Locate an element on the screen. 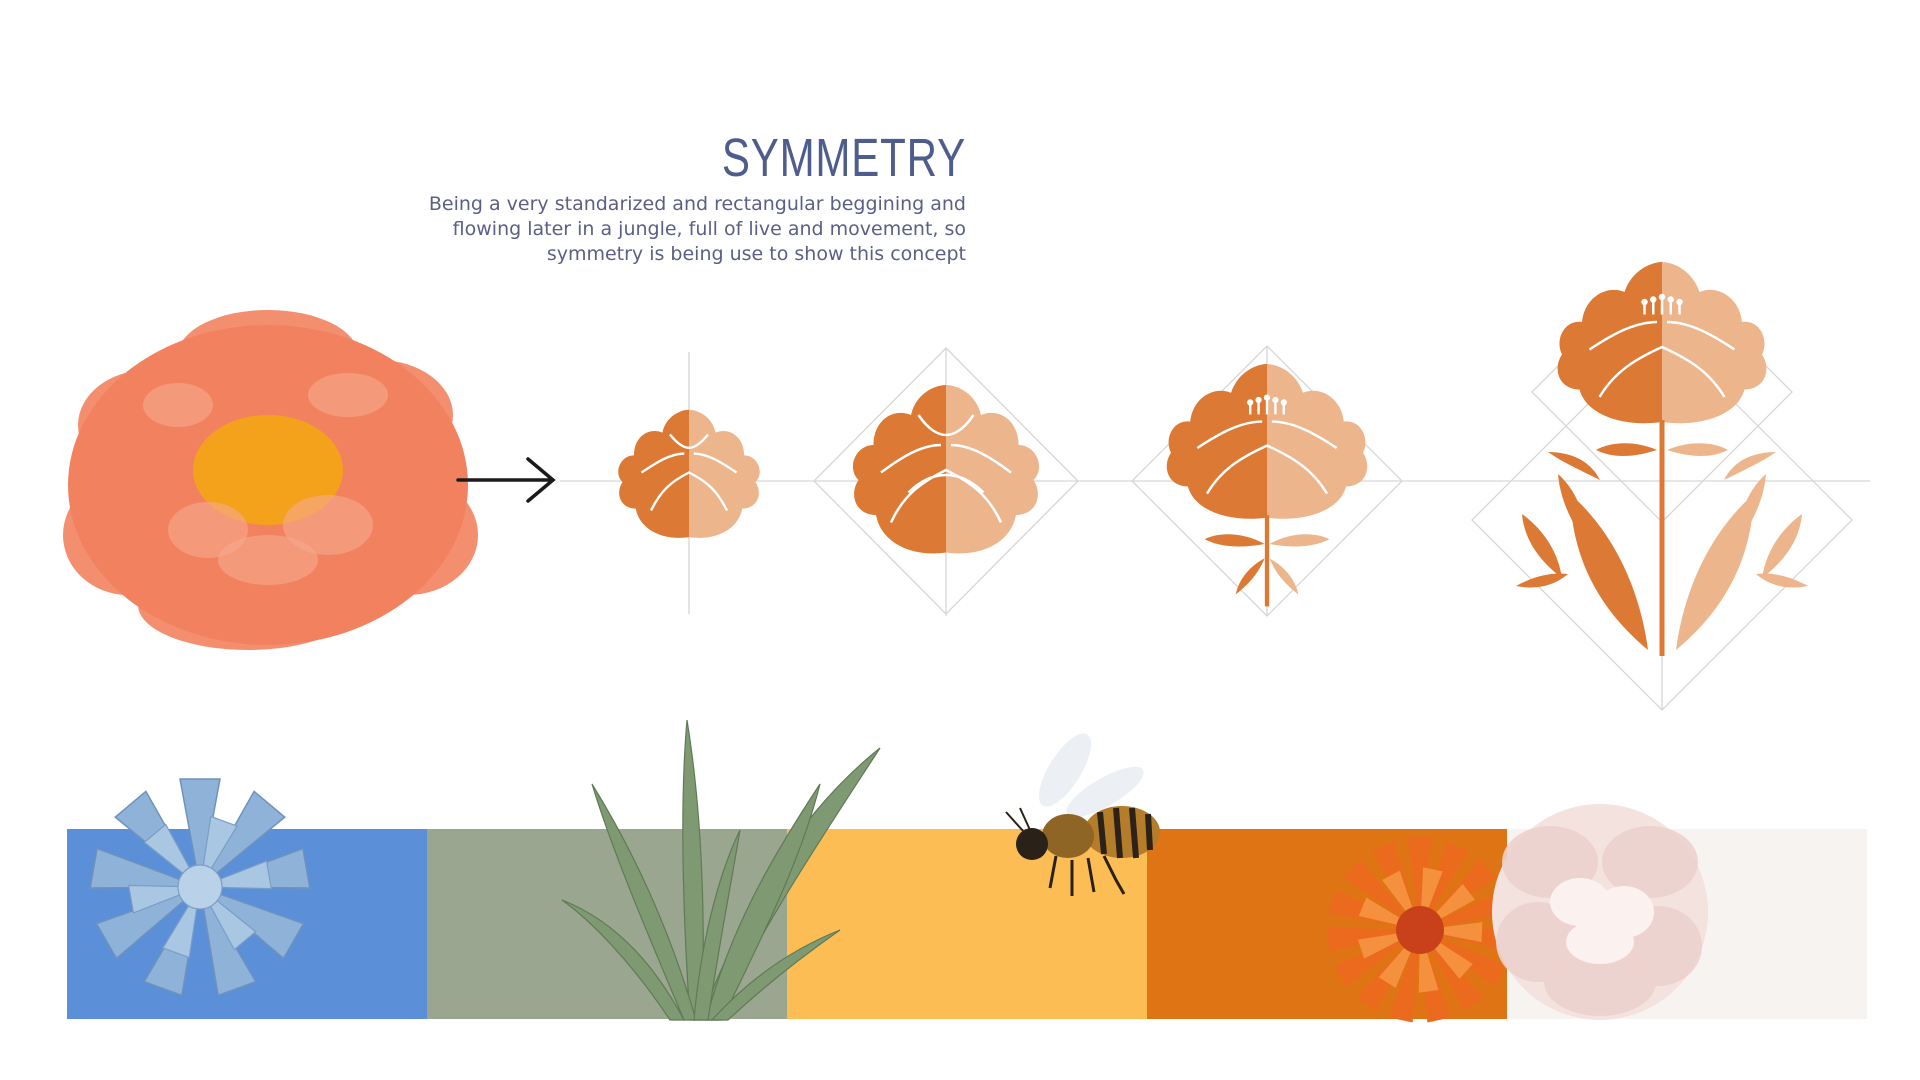 This screenshot has width=1920, height=1080. dahlia-photo-icon is located at coordinates (1420, 930).